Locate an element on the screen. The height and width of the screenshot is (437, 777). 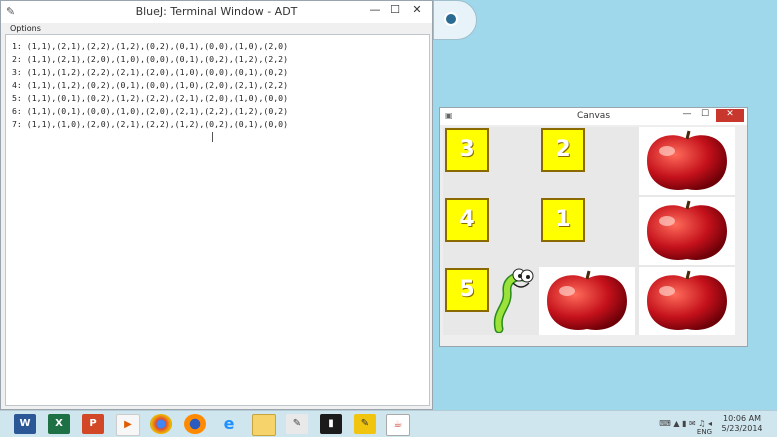
word-icon: W is located at coordinates (25, 424).